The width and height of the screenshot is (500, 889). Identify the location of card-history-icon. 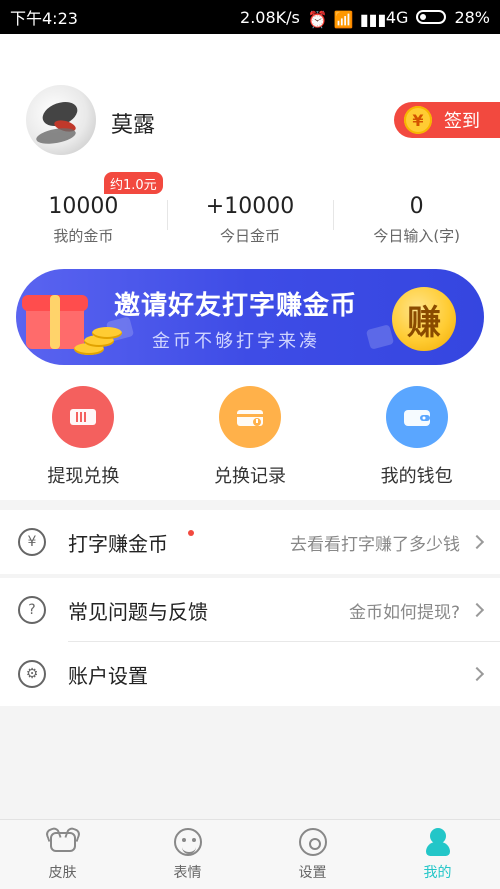
(249, 417).